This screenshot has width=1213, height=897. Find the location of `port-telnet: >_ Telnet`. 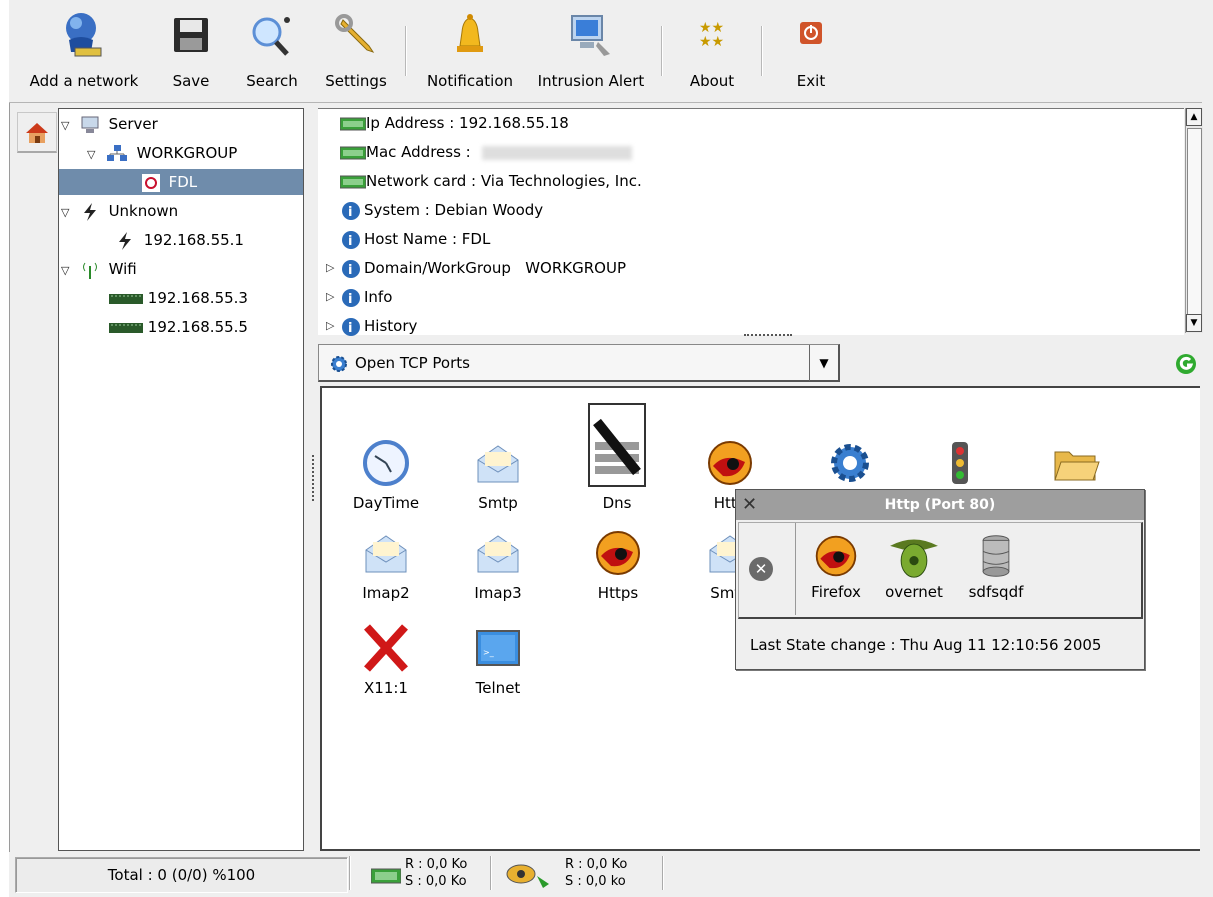

port-telnet: >_ Telnet is located at coordinates (498, 660).